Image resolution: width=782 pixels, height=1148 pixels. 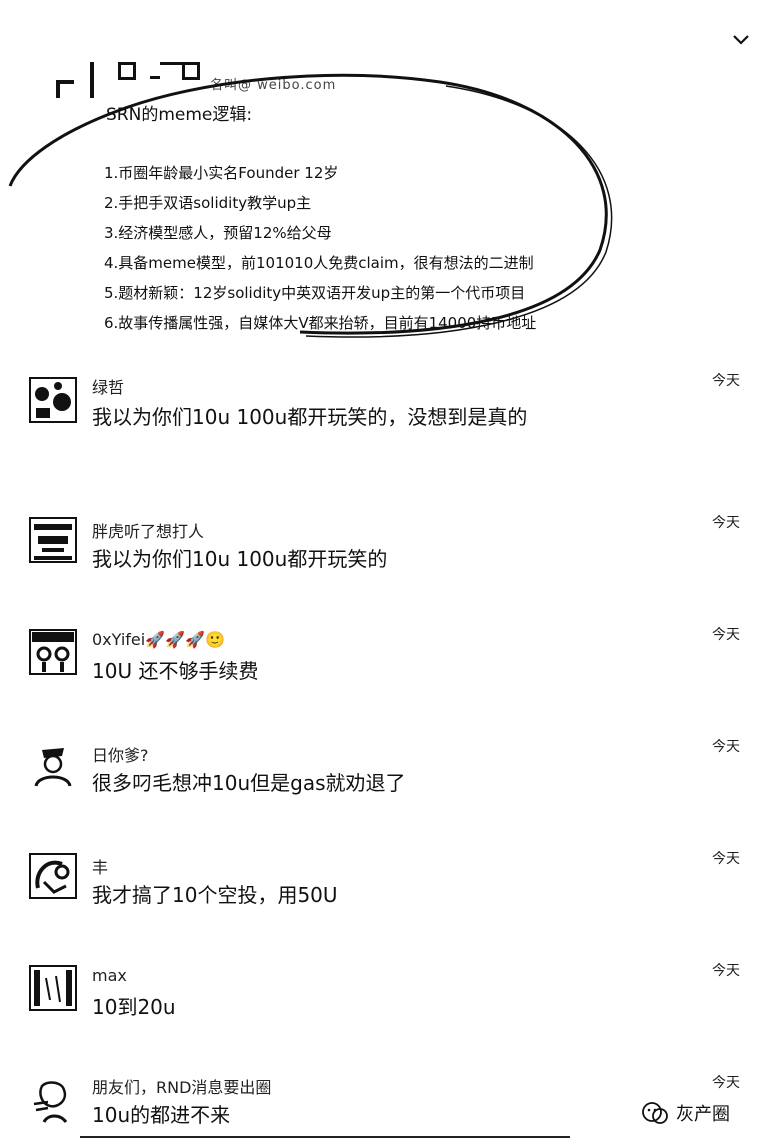 I want to click on comment-text: 很多叼毛想冲10u但是gas就劝退了, so click(x=249, y=783).